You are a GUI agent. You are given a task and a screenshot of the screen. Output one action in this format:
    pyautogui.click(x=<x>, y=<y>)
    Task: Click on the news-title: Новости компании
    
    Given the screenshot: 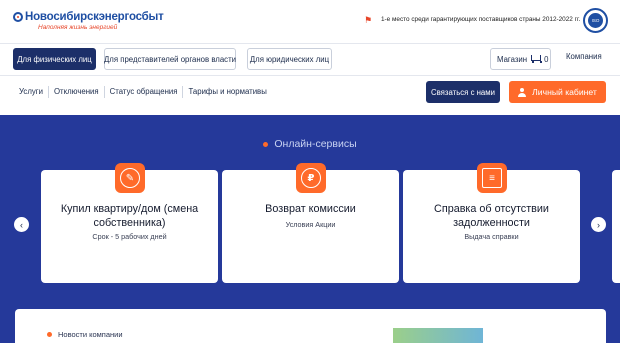 What is the action you would take?
    pyautogui.click(x=90, y=334)
    